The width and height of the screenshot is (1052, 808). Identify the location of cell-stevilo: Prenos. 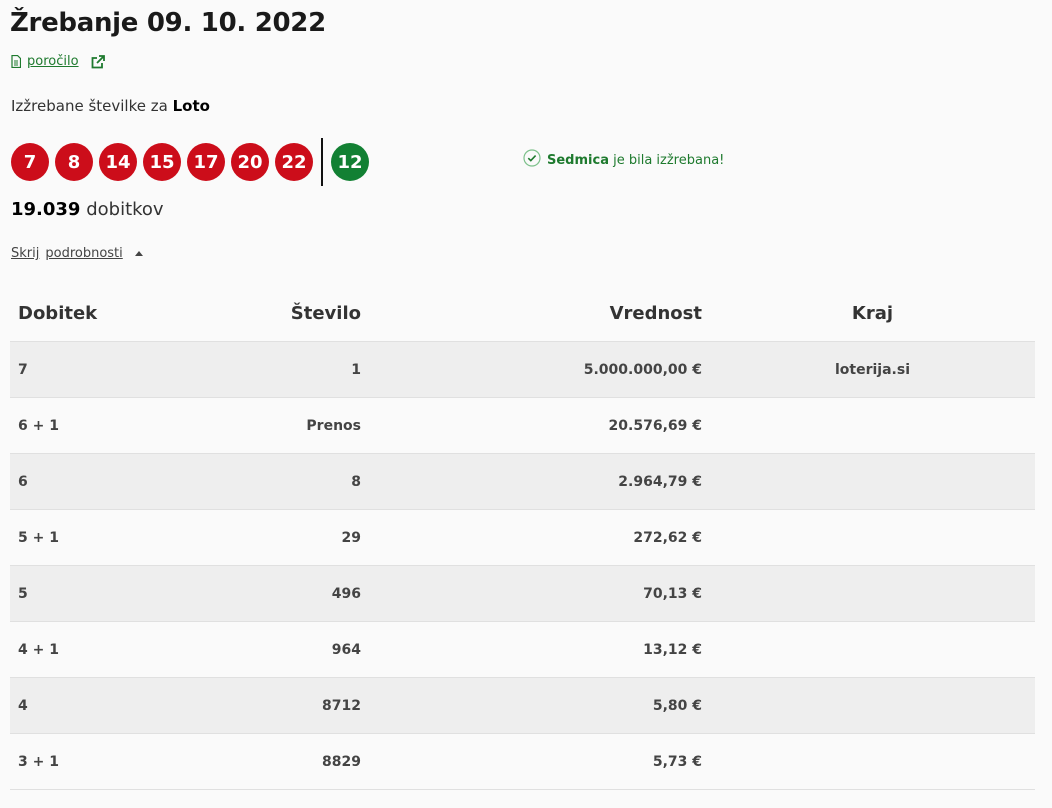
(315, 425).